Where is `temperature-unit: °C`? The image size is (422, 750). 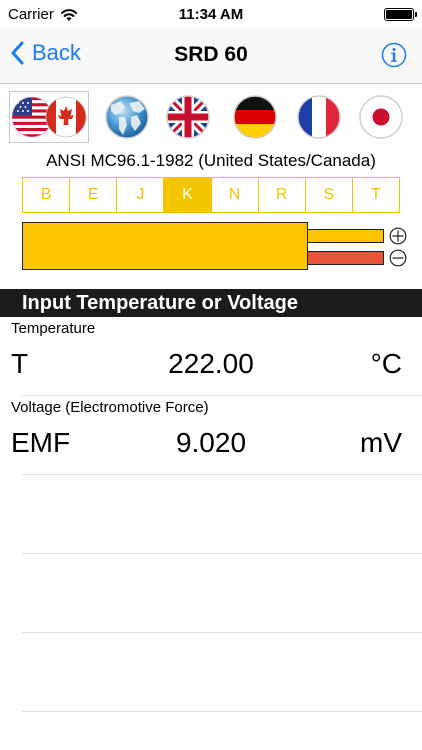 temperature-unit: °C is located at coordinates (386, 363).